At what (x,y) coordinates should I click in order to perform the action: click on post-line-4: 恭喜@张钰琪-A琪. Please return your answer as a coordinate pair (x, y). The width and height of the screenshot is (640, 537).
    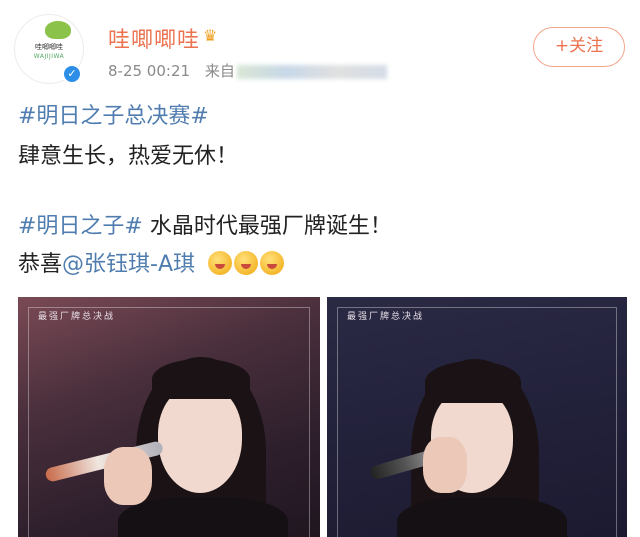
    Looking at the image, I should click on (152, 265).